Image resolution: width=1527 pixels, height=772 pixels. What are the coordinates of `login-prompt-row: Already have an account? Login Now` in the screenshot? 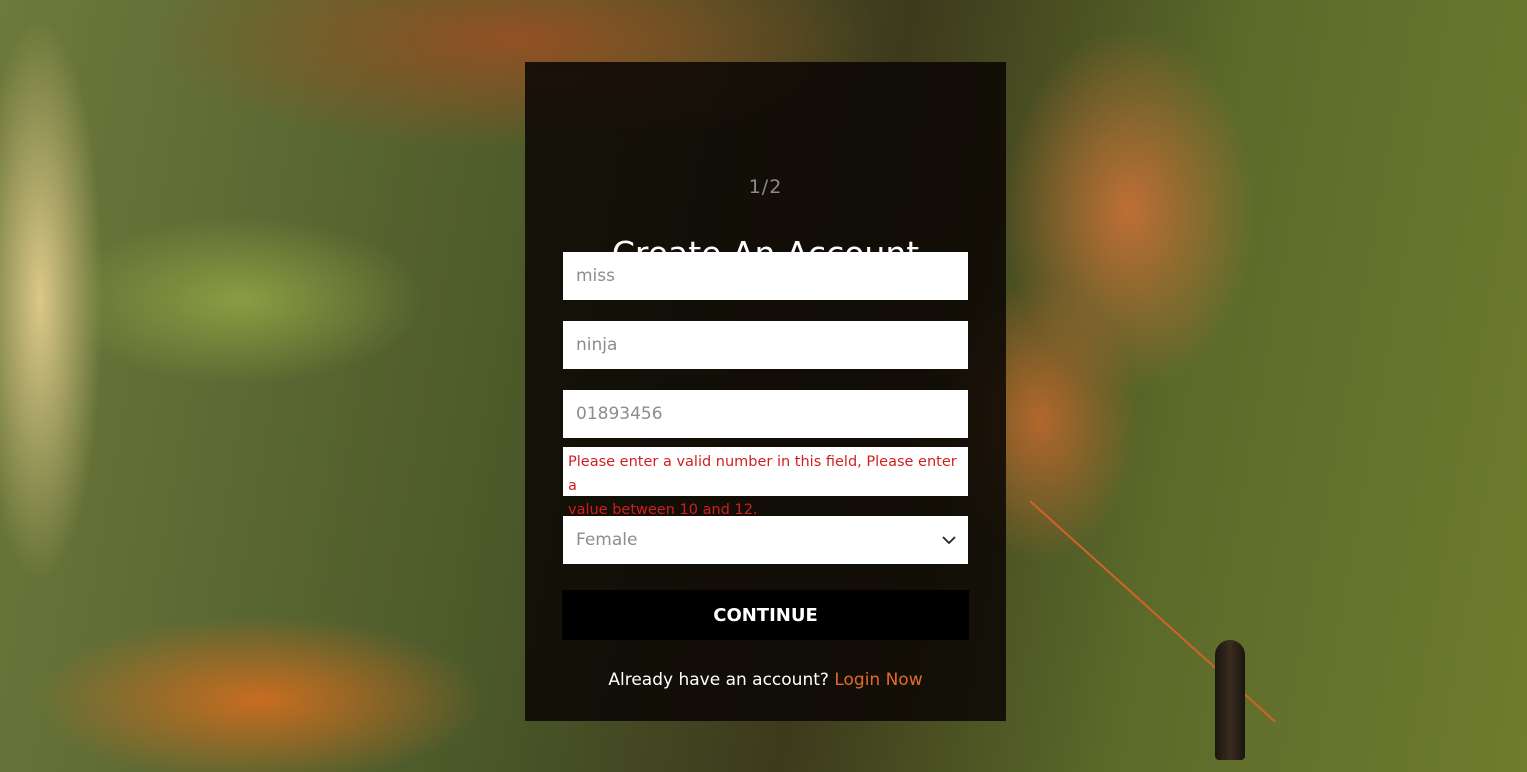 It's located at (765, 680).